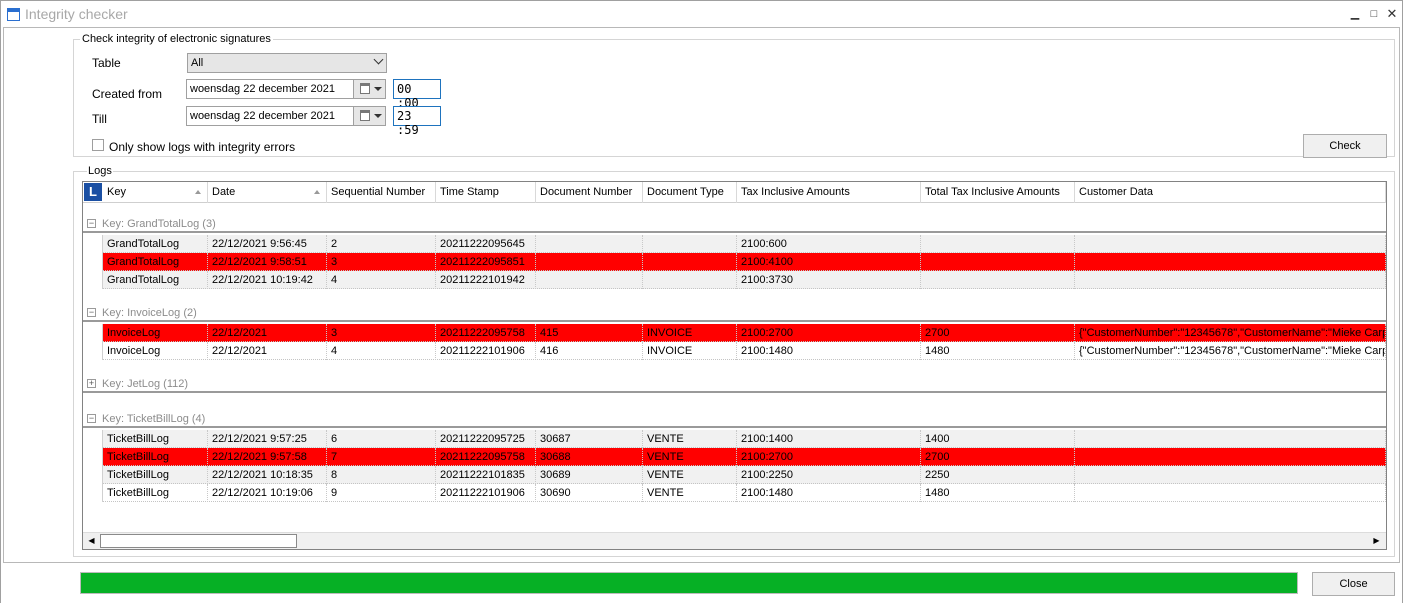  What do you see at coordinates (486, 351) in the screenshot?
I see `table-cell: 20211222101906` at bounding box center [486, 351].